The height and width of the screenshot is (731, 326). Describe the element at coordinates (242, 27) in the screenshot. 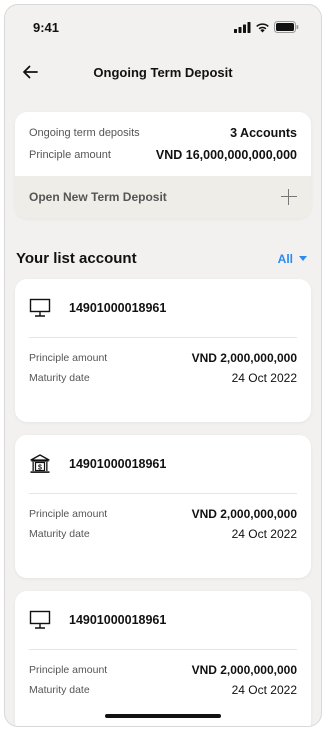

I see `signal-icon` at that location.